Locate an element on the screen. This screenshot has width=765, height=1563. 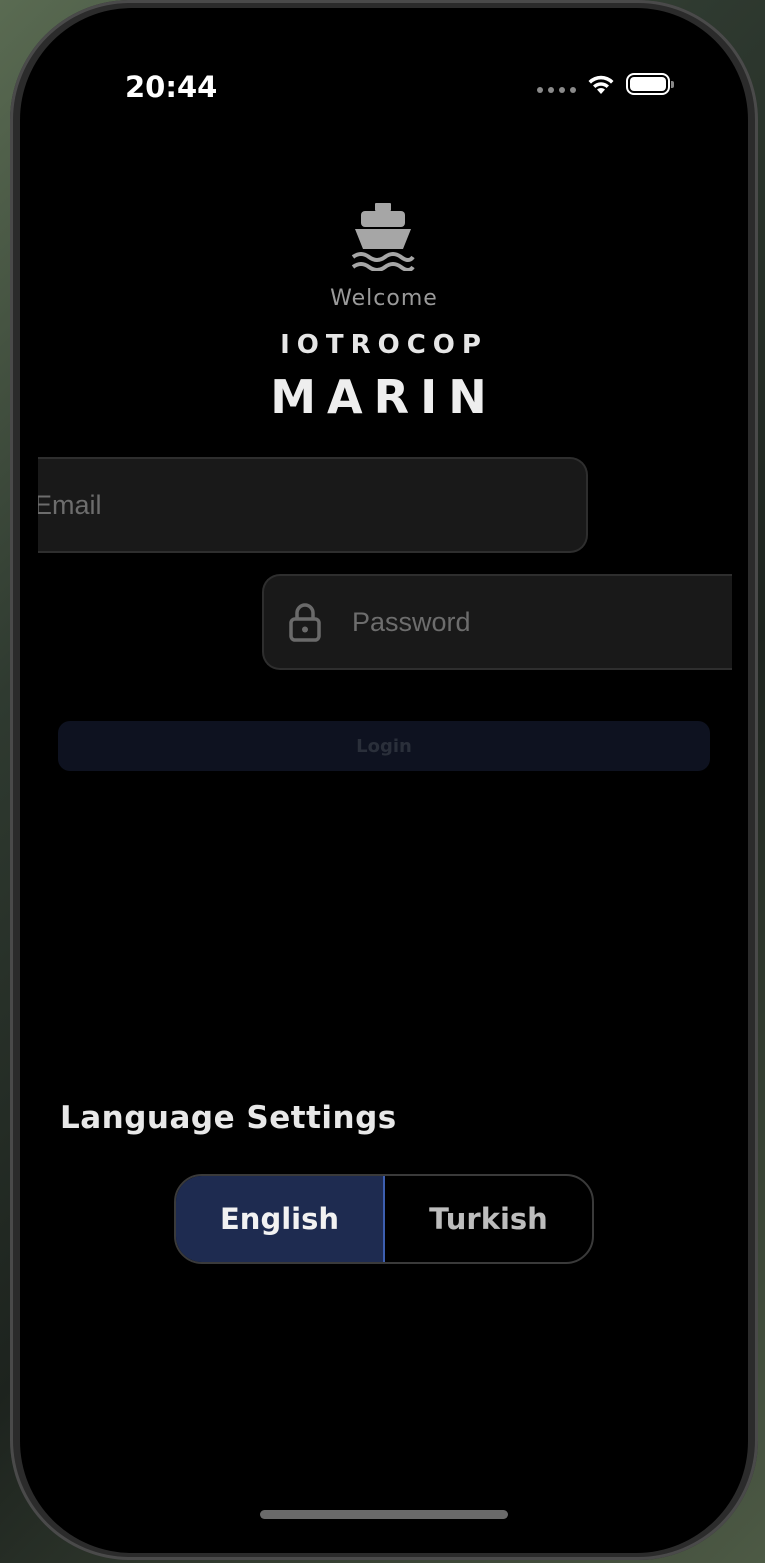
email-field is located at coordinates (313, 505).